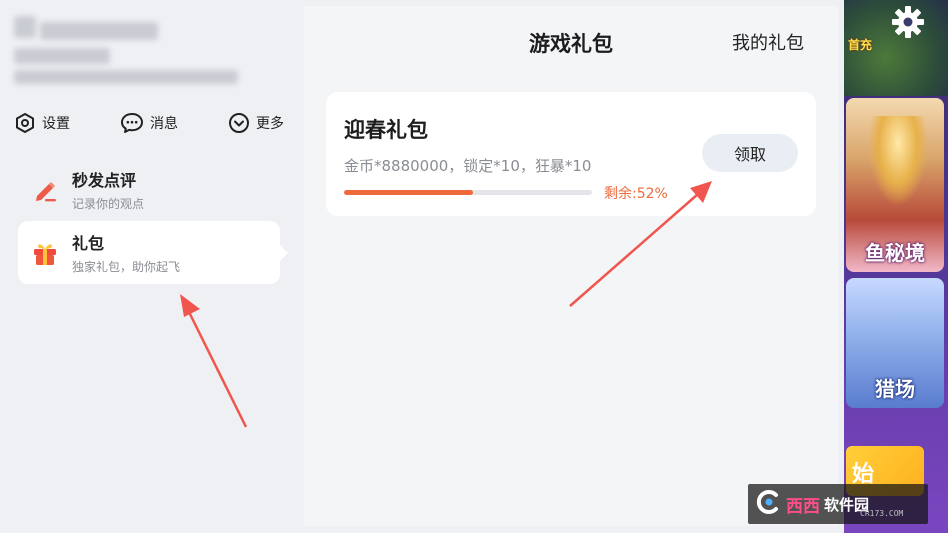 This screenshot has width=948, height=533. I want to click on settings-button: 设置, so click(42, 123).